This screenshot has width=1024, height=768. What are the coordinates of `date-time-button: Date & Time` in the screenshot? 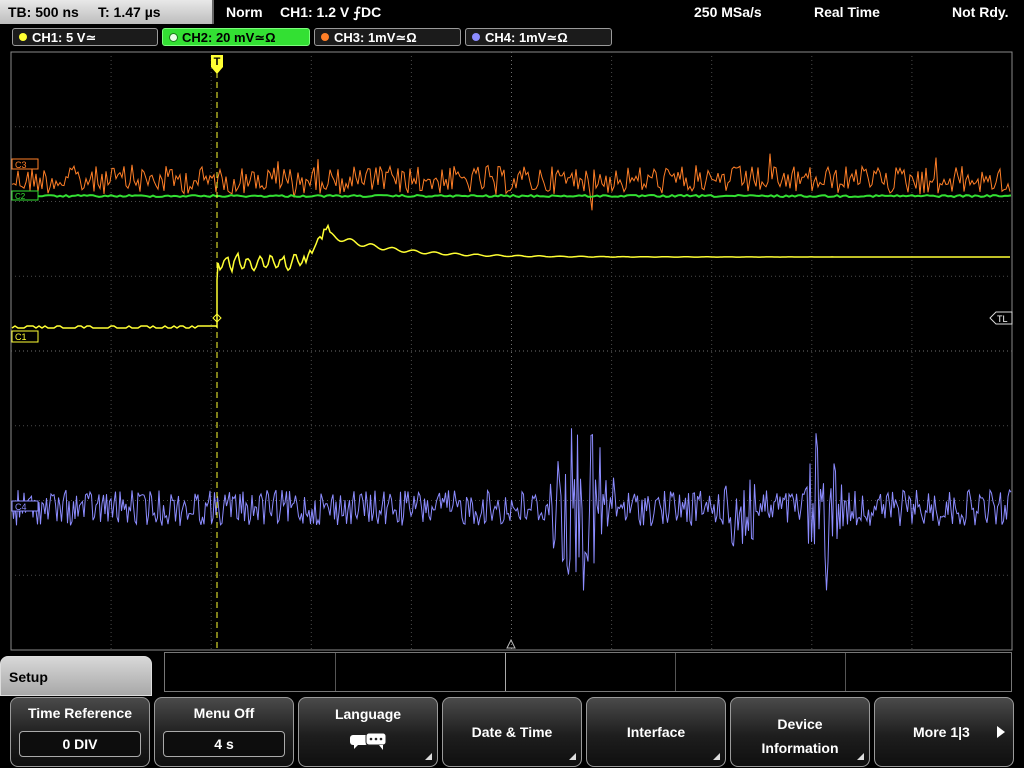 It's located at (512, 732).